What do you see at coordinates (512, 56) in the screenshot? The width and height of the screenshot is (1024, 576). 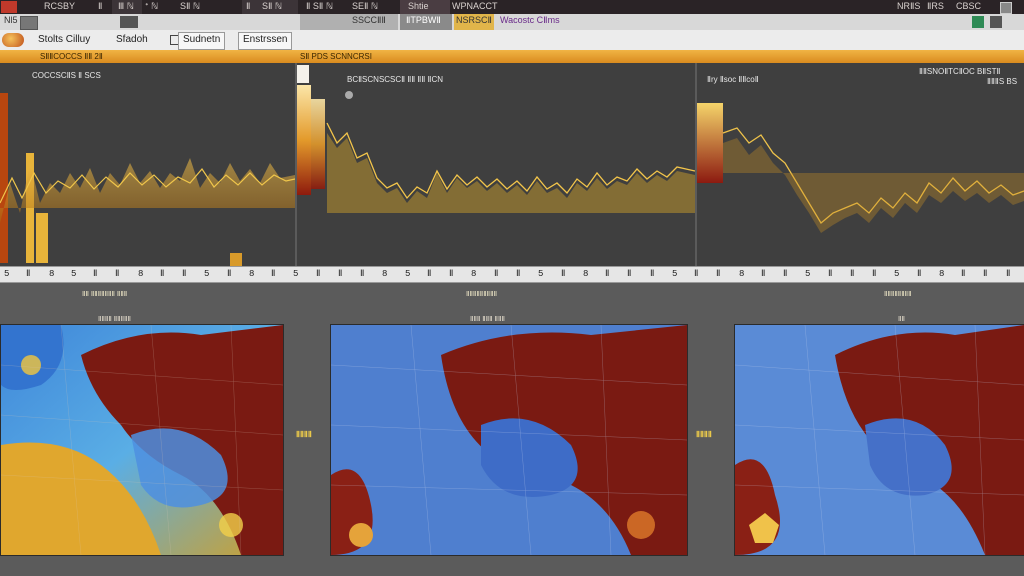 I see `section-header: SⅡⅡCOCCS ⅡⅡ 2Ⅱ SⅡ PDS SCNNCRSI` at bounding box center [512, 56].